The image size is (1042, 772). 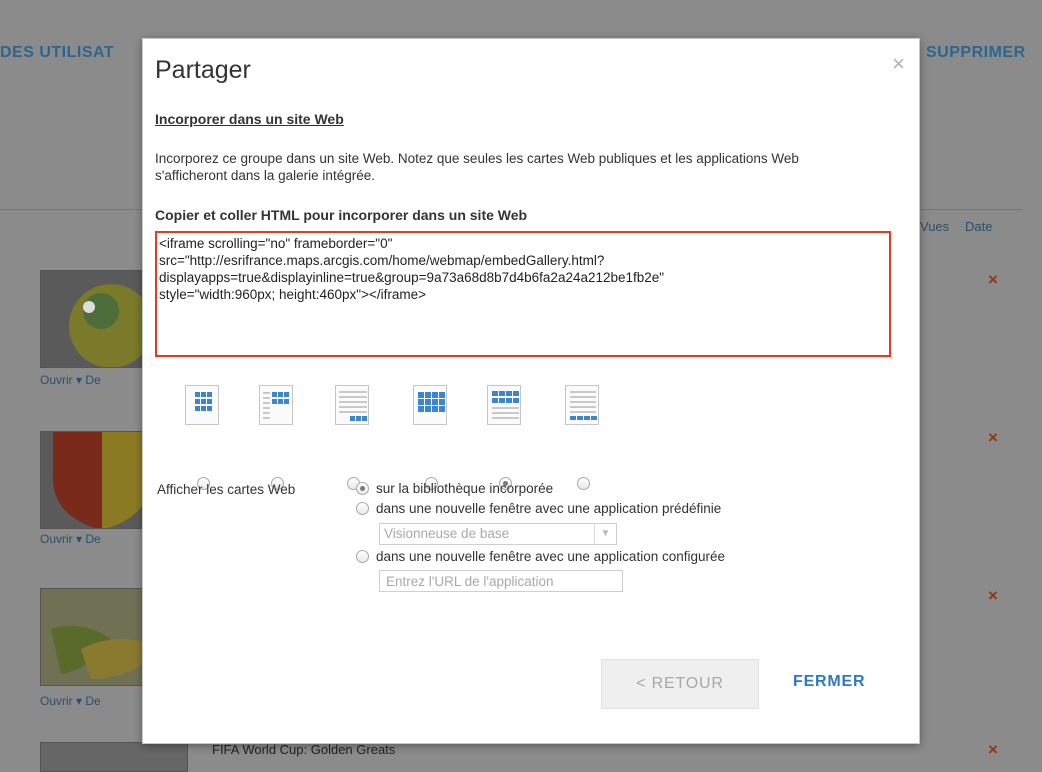 What do you see at coordinates (202, 405) in the screenshot?
I see `layout-grid-centered-icon` at bounding box center [202, 405].